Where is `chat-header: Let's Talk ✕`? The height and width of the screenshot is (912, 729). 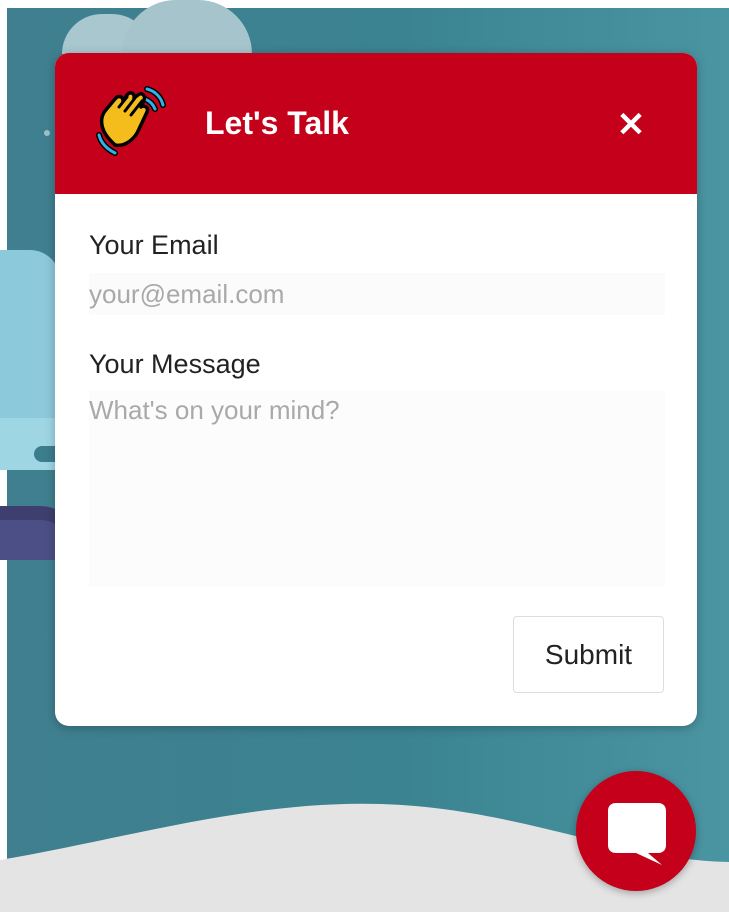
chat-header: Let's Talk ✕ is located at coordinates (376, 123).